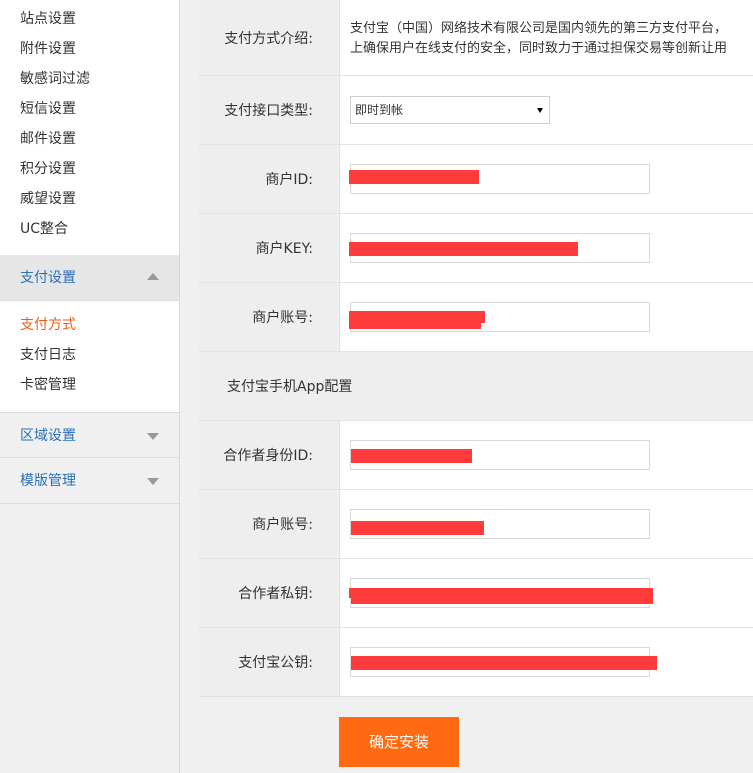  I want to click on settings-menu: 站点设置 附件设置 敏感词过滤 短信设置 邮件设置 积分设置 威望设置 UC整合, so click(89, 127).